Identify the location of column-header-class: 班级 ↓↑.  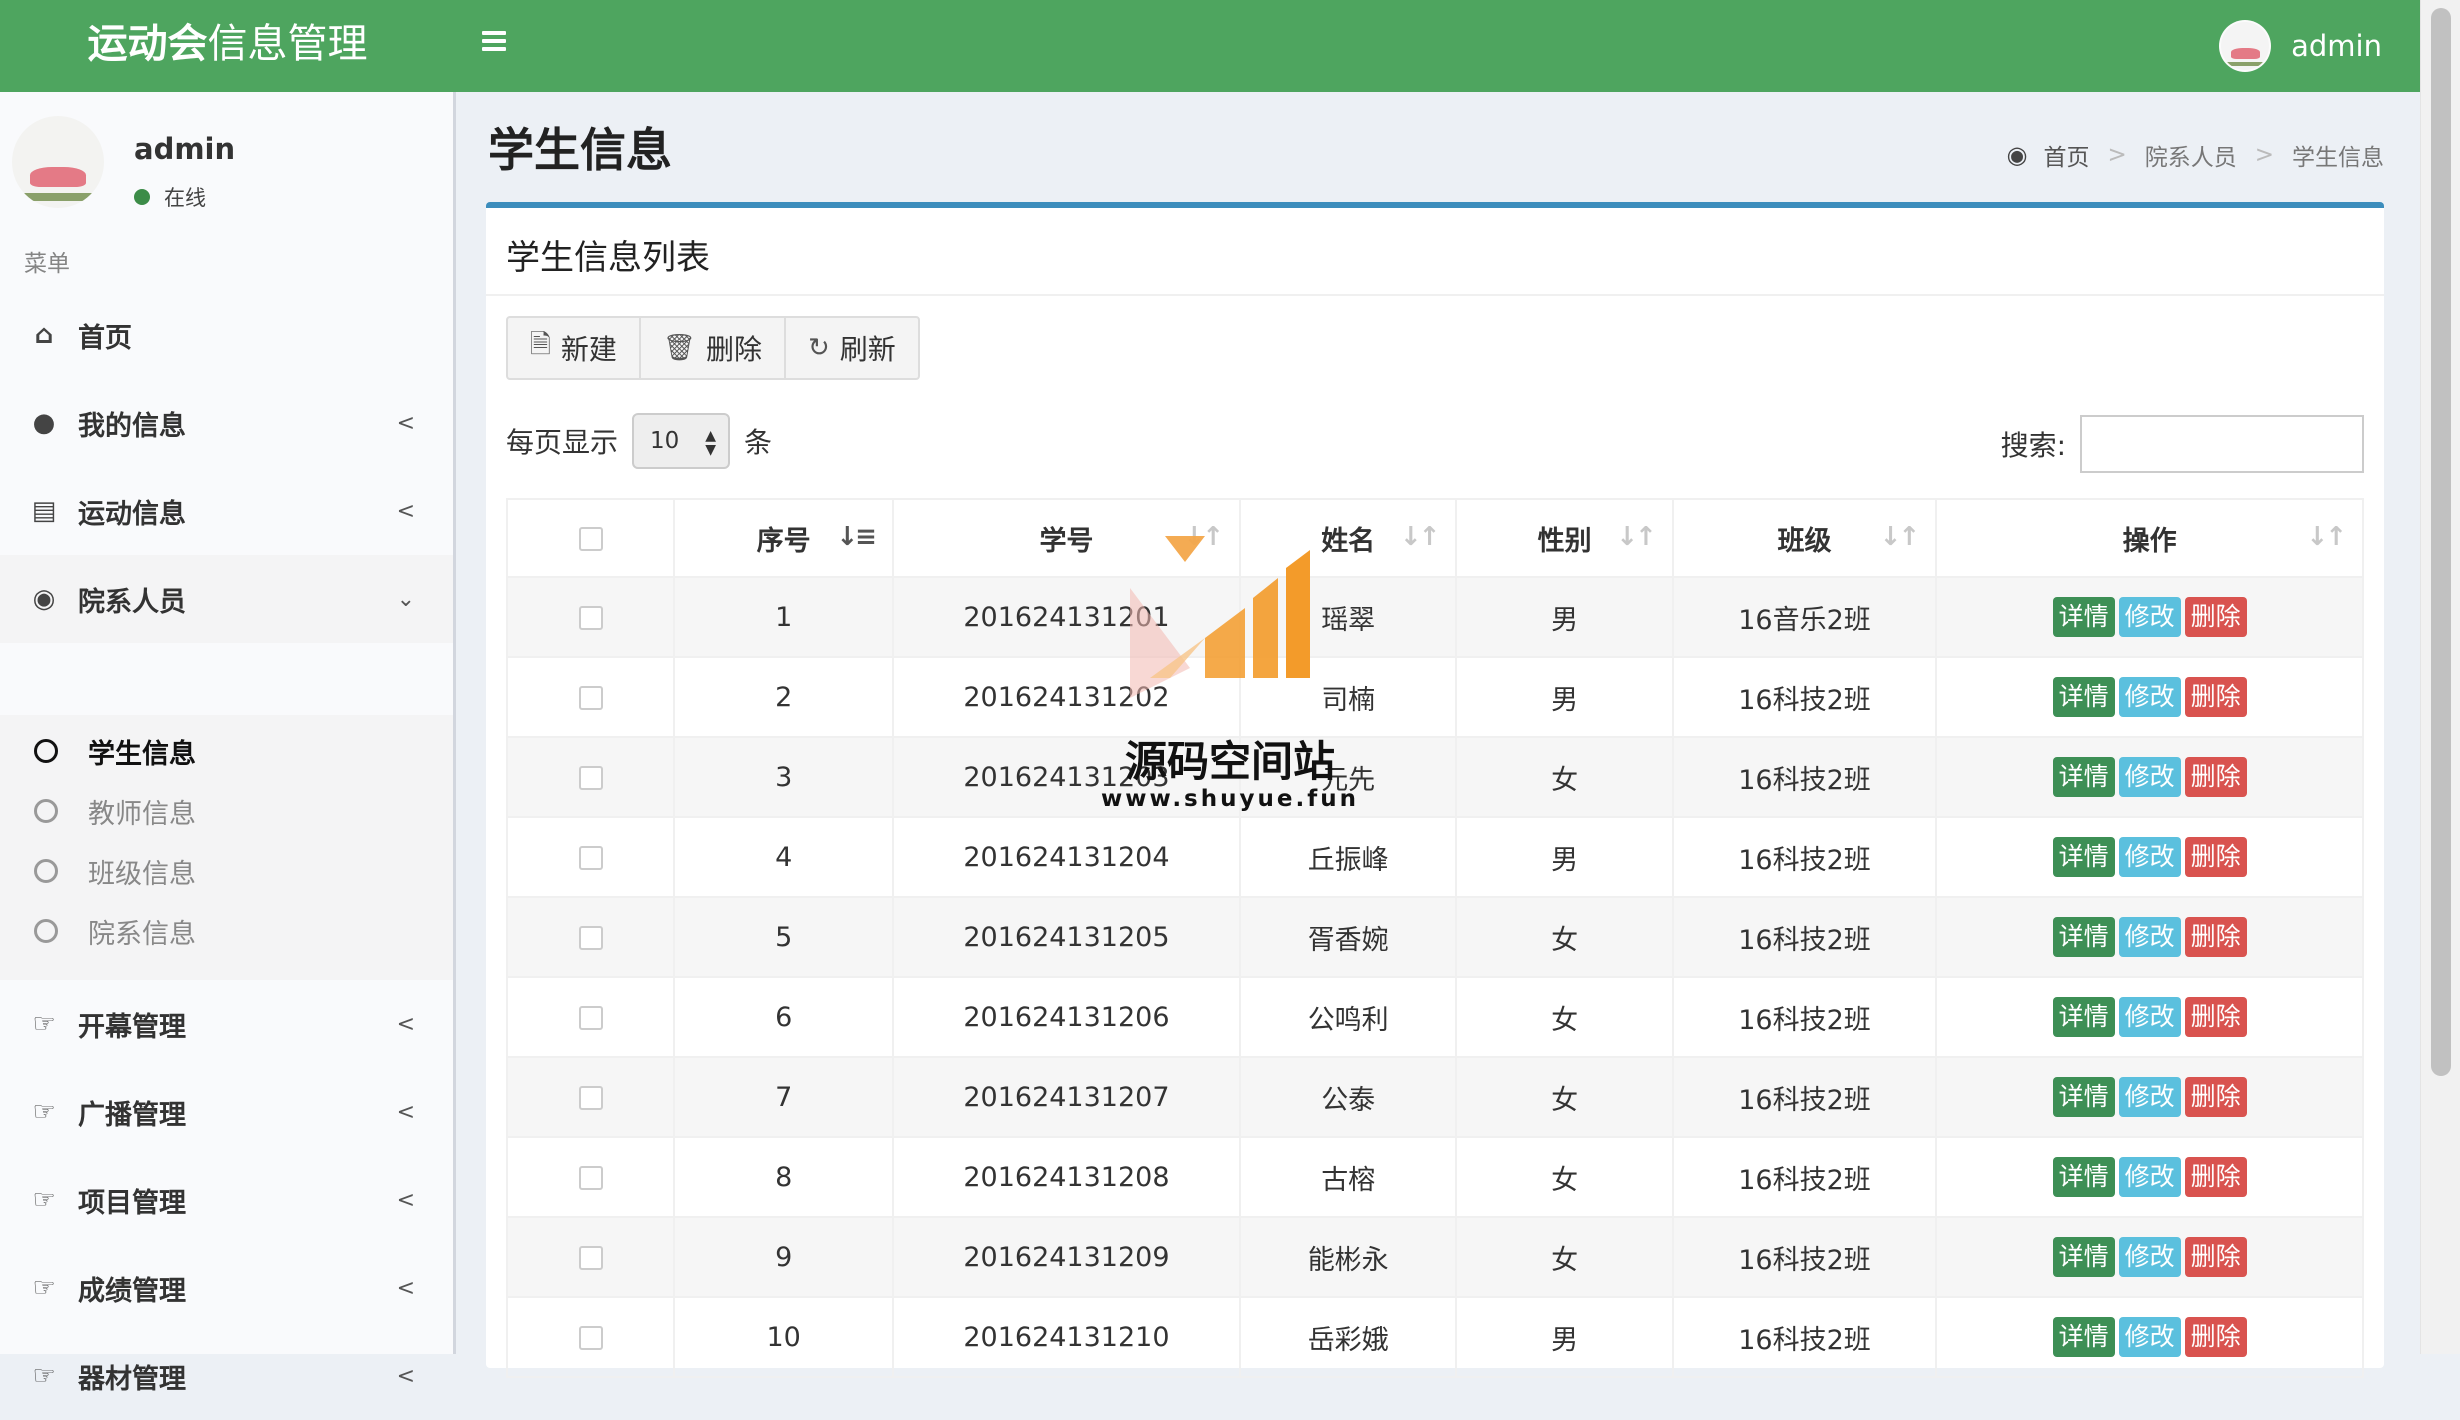
(1804, 538).